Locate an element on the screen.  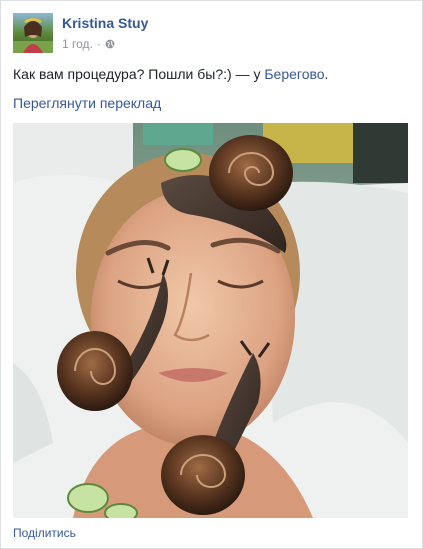
translate-link: Переглянути переклад is located at coordinates (87, 103).